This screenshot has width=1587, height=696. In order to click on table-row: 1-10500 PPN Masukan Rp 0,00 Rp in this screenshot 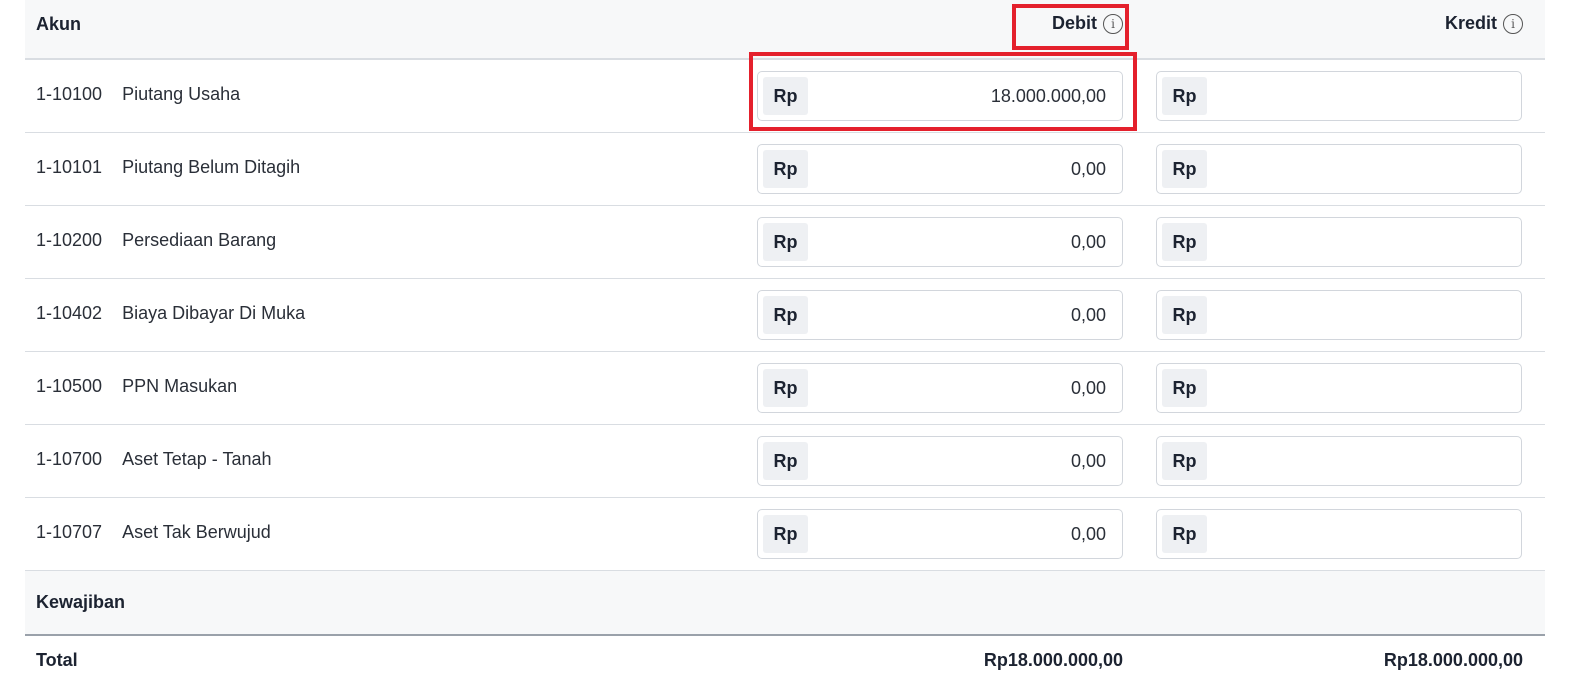, I will do `click(785, 388)`.